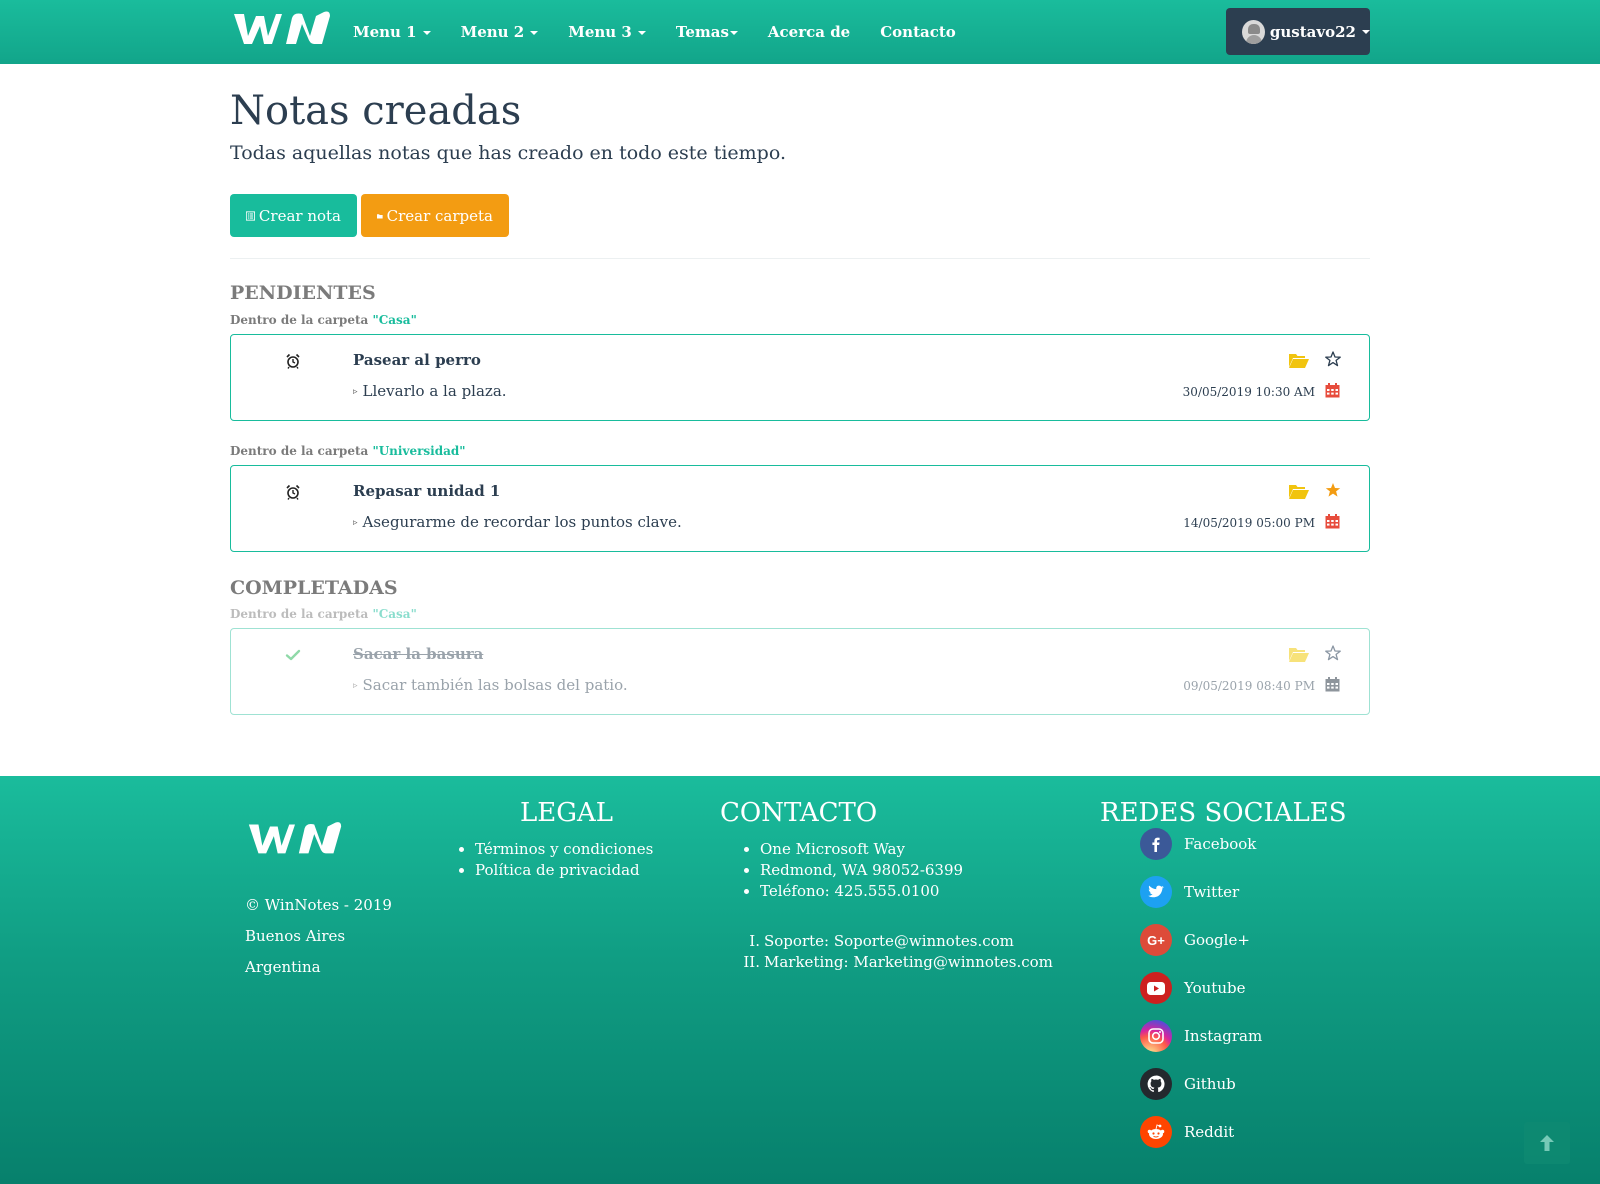 This screenshot has height=1184, width=1600. Describe the element at coordinates (495, 685) in the screenshot. I see `note-description-text: Sacar también las bolsas del patio.` at that location.